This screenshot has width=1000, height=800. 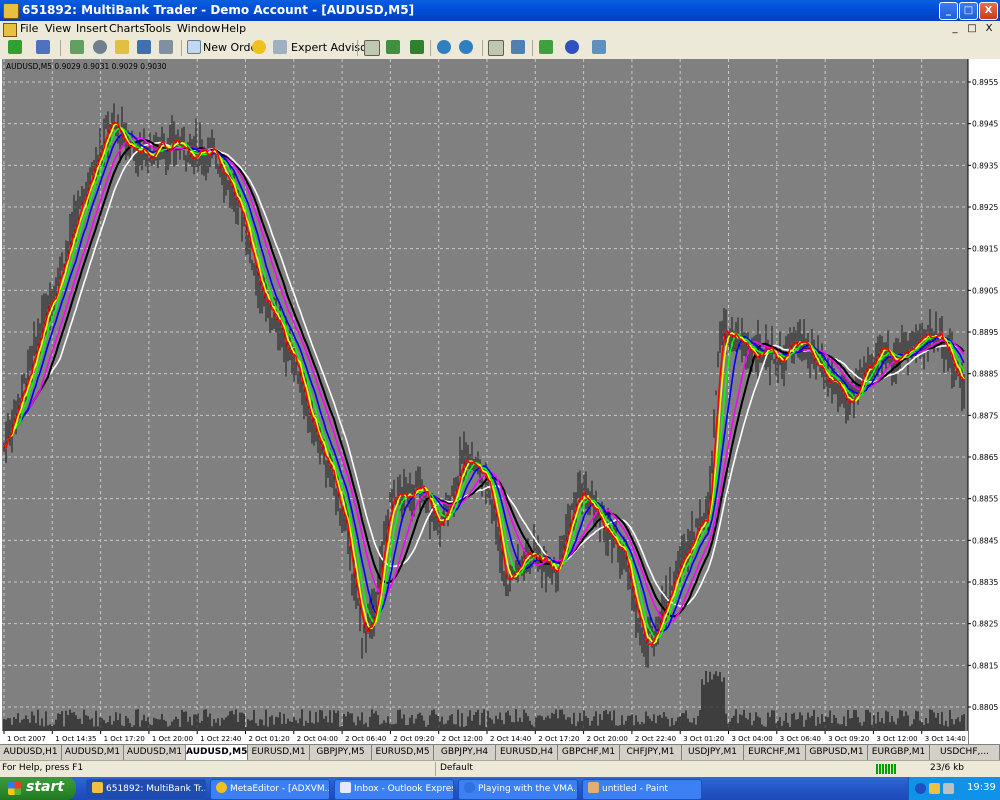 I want to click on price-label: 0.8915, so click(x=985, y=249).